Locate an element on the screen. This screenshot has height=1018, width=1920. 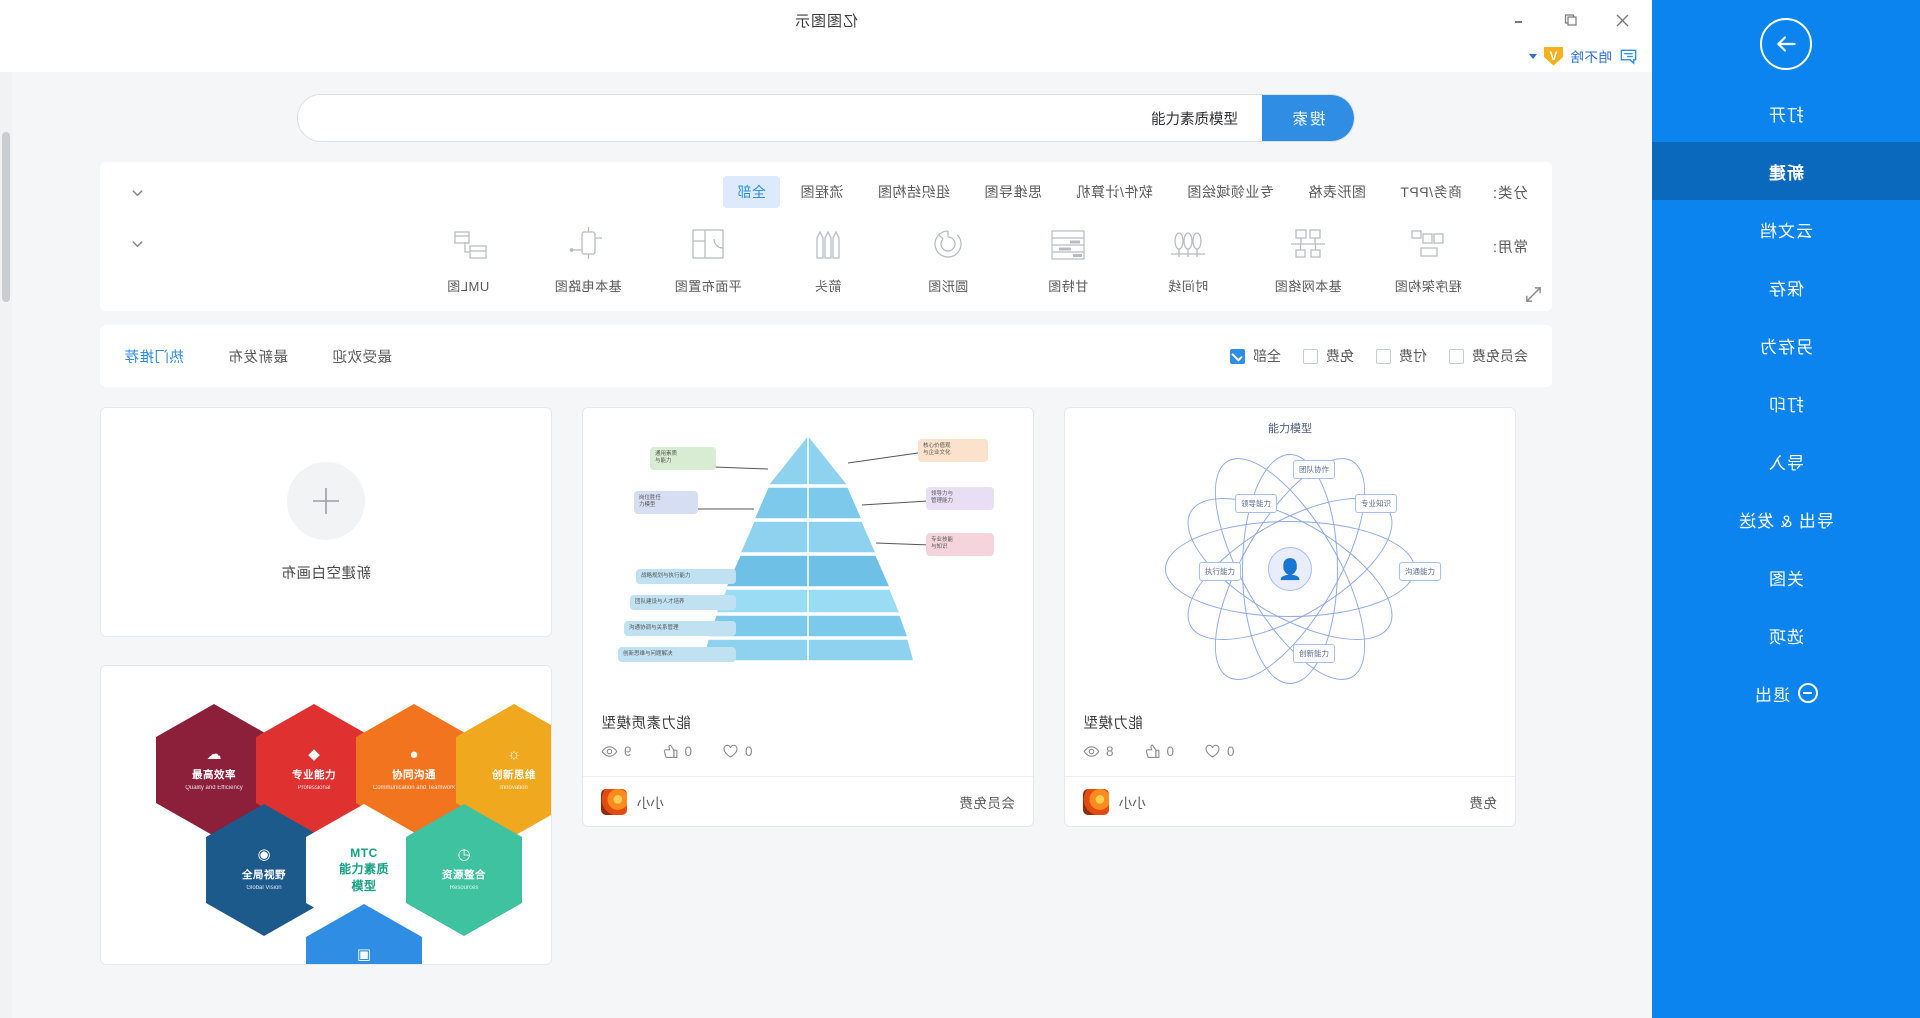
sort-newest: 最新发布 is located at coordinates (258, 356).